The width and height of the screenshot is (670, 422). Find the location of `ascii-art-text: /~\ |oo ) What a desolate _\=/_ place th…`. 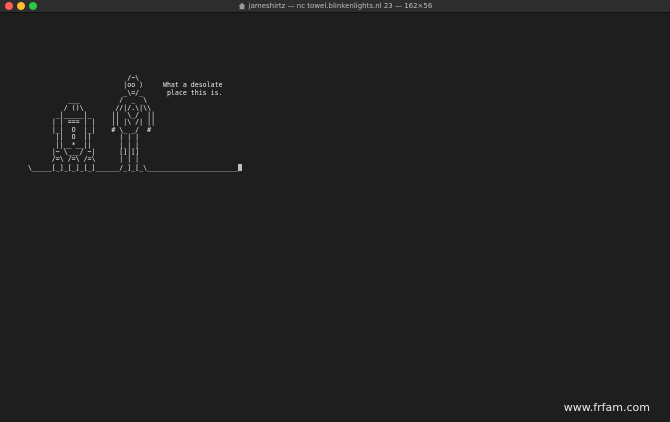

ascii-art-text: /~\ |oo ) What a desolate _\=/_ place th… is located at coordinates (133, 123).